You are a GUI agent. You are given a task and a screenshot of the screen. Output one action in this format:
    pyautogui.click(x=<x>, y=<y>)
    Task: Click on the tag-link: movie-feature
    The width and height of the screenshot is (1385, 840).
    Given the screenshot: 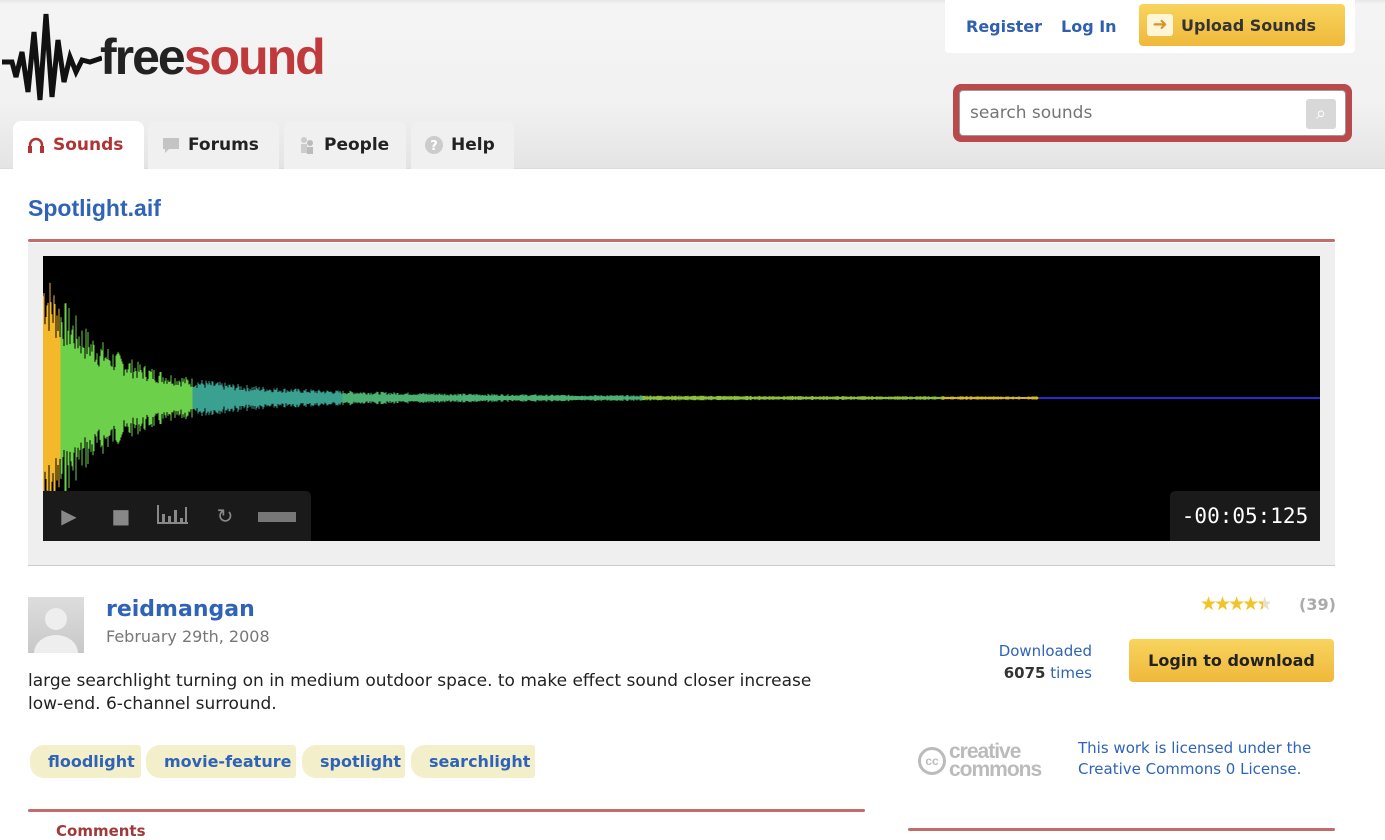 What is the action you would take?
    pyautogui.click(x=221, y=761)
    